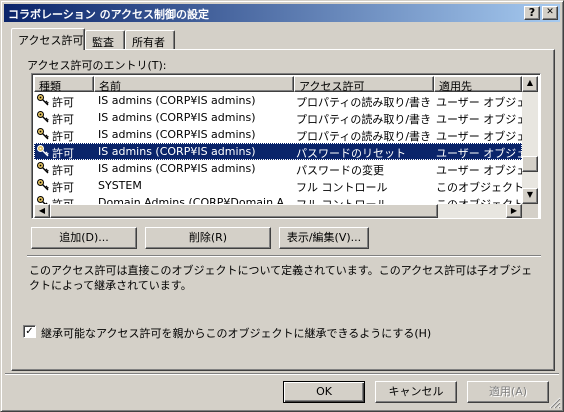  I want to click on apply-button: 適用(A), so click(508, 392).